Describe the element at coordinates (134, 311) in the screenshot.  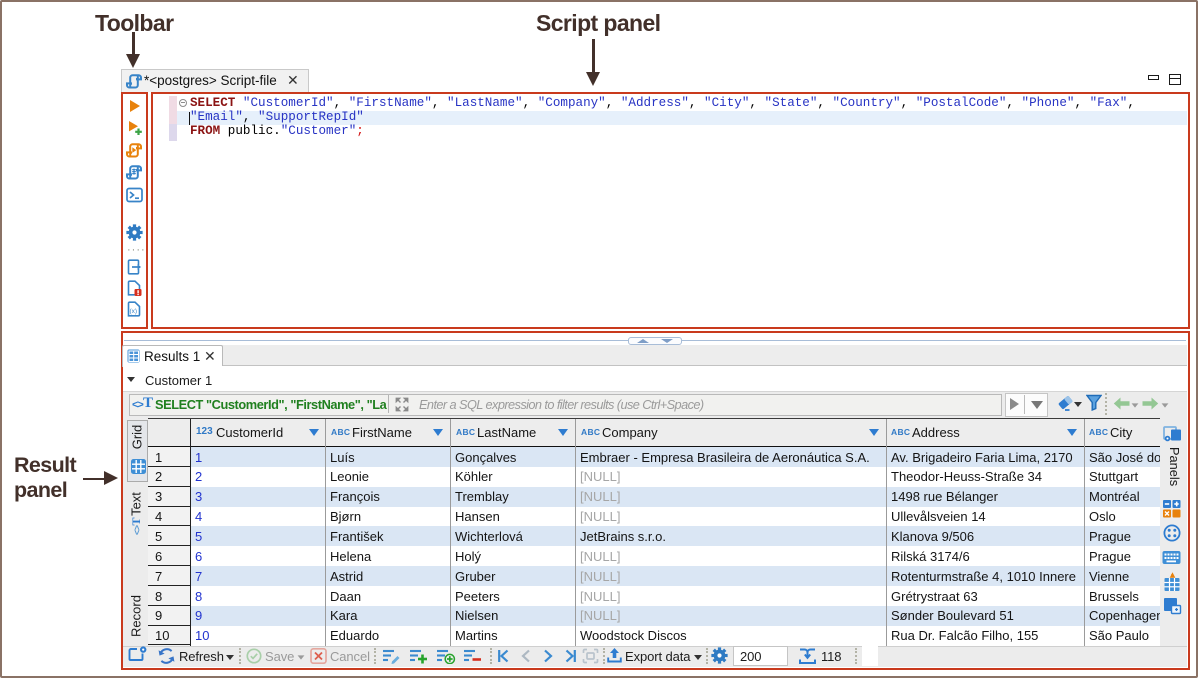
I see `svg-text: (x)` at that location.